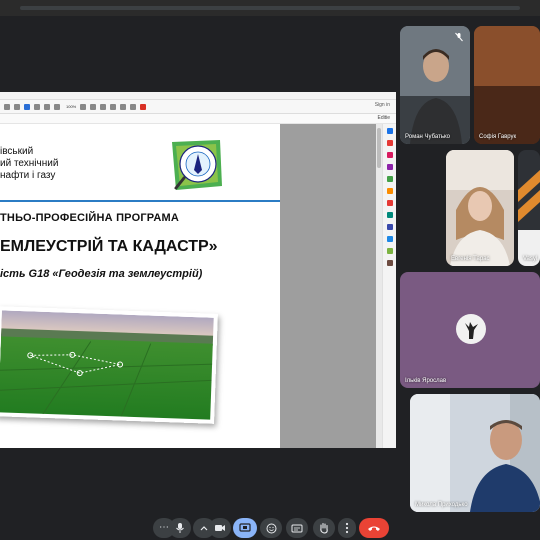 The image size is (540, 540). Describe the element at coordinates (390, 143) in the screenshot. I see `export-tool-icon` at that location.